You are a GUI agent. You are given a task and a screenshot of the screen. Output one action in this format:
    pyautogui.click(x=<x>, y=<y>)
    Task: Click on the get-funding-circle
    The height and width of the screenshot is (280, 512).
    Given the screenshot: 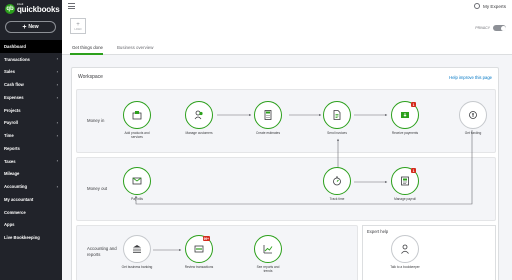 What is the action you would take?
    pyautogui.click(x=473, y=115)
    